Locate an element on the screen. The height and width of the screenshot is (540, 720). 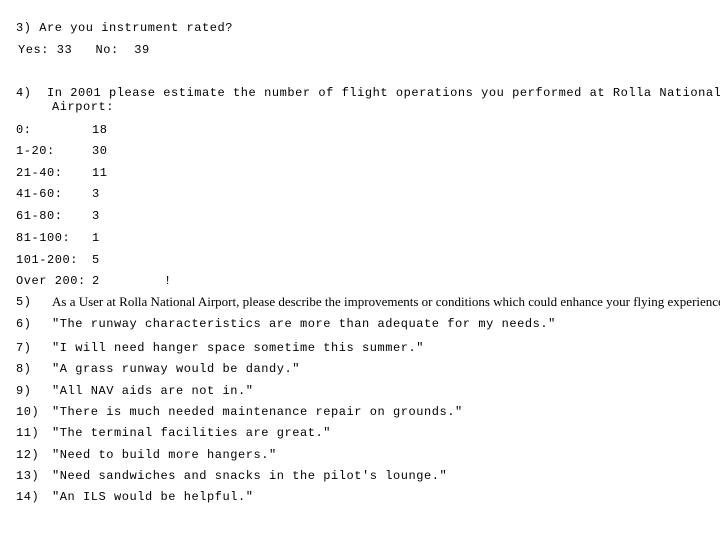
tally-label: 21-40: is located at coordinates (39, 173).